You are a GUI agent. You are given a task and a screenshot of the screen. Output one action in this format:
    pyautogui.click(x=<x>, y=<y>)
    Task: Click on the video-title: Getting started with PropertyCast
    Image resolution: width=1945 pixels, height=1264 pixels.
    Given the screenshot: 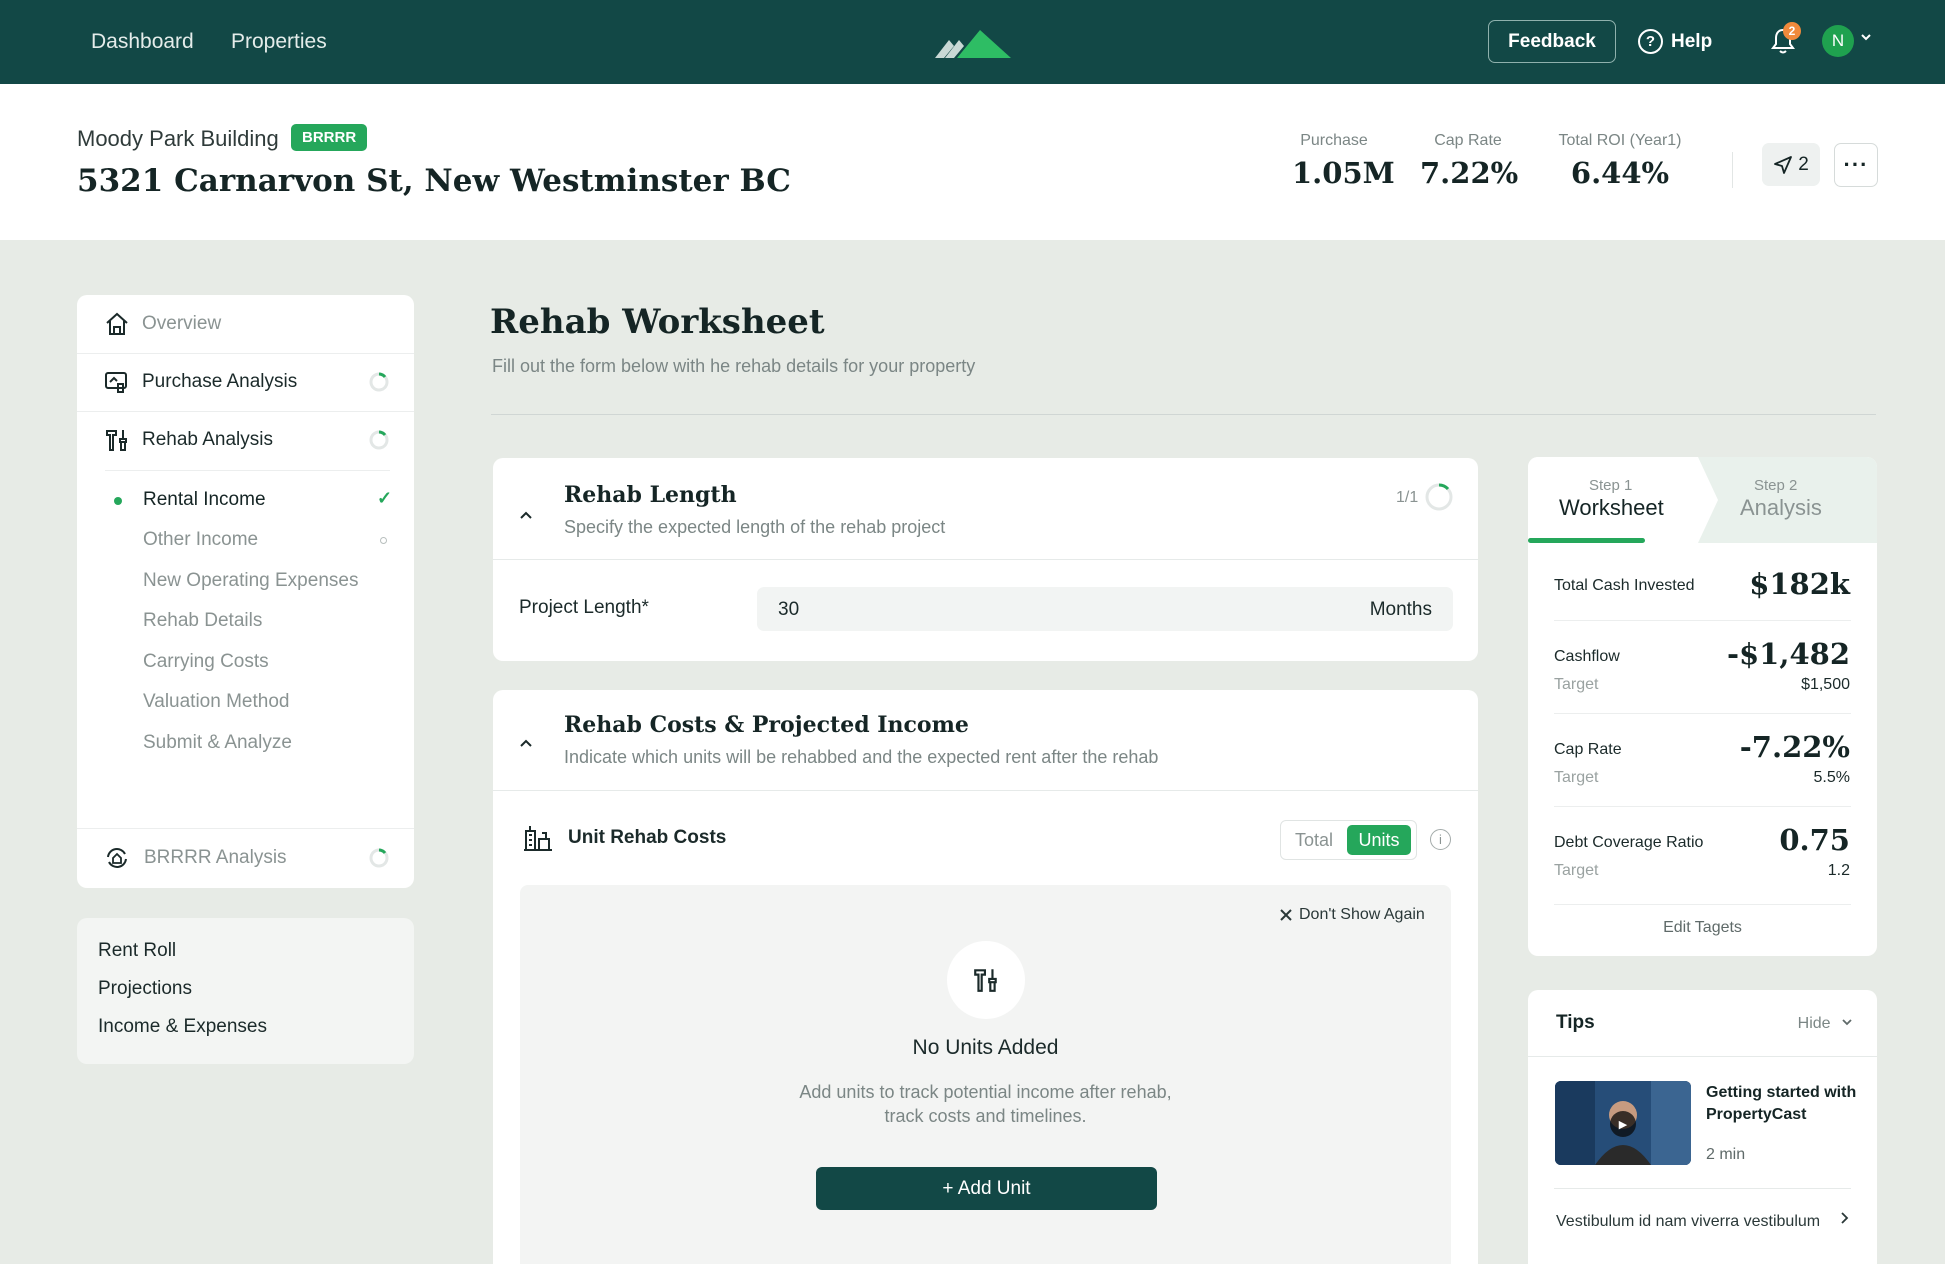 What is the action you would take?
    pyautogui.click(x=1786, y=1104)
    